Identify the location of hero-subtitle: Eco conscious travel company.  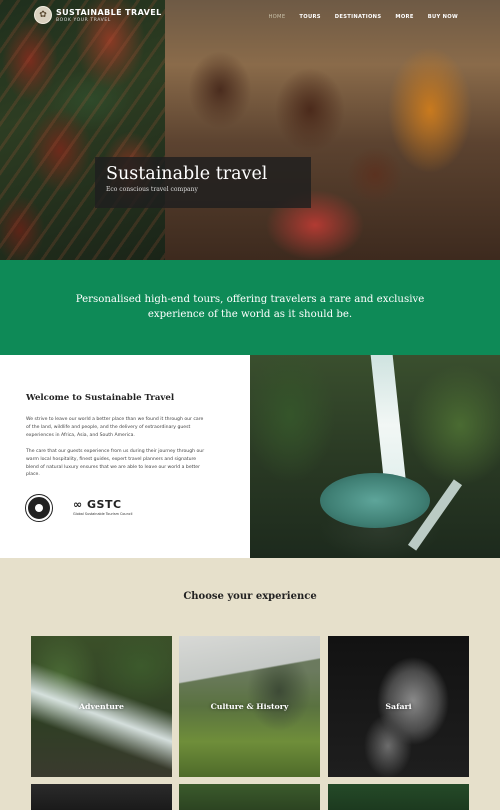
(152, 189).